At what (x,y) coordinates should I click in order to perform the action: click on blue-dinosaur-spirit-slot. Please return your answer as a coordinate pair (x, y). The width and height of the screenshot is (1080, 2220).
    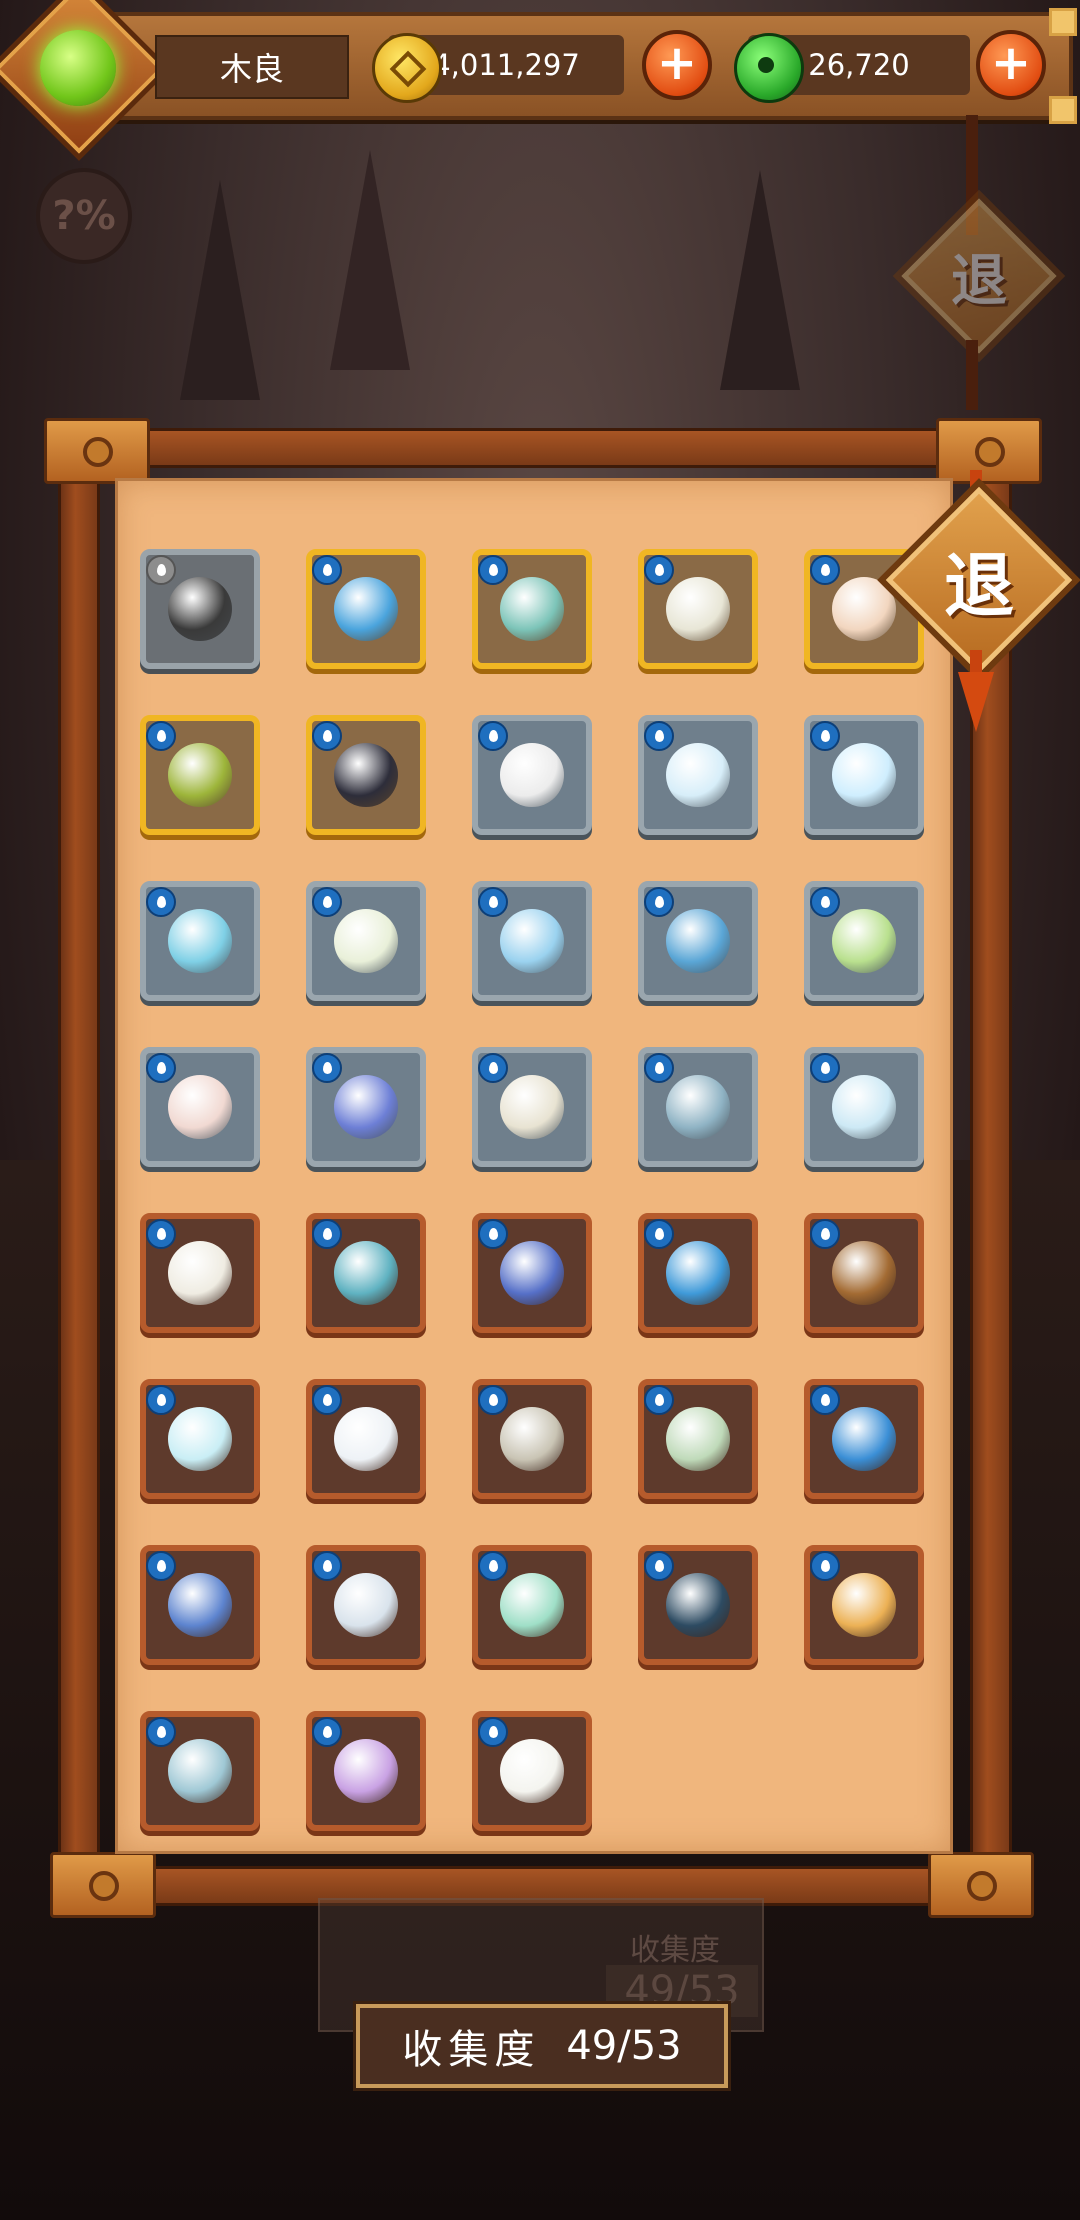
    Looking at the image, I should click on (366, 1273).